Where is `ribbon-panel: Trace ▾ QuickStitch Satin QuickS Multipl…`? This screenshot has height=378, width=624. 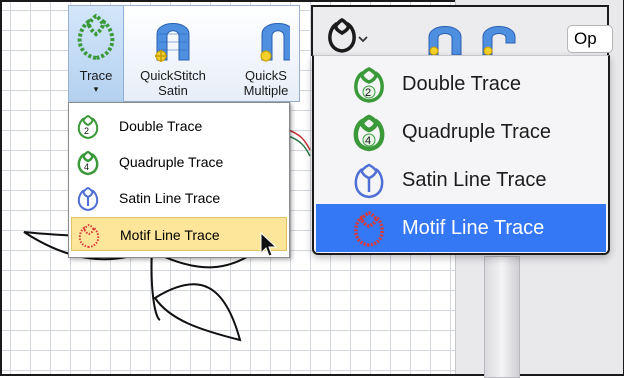 ribbon-panel: Trace ▾ QuickStitch Satin QuickS Multipl… is located at coordinates (184, 53).